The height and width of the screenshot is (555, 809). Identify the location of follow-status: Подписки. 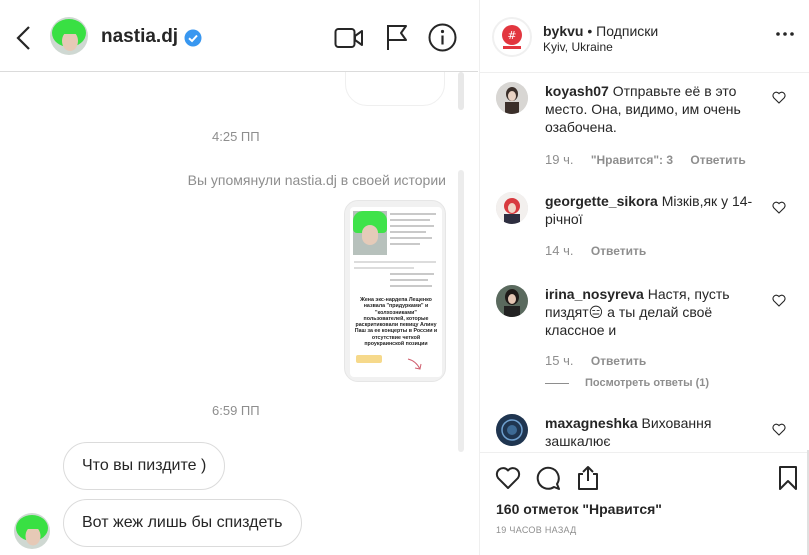
(627, 31).